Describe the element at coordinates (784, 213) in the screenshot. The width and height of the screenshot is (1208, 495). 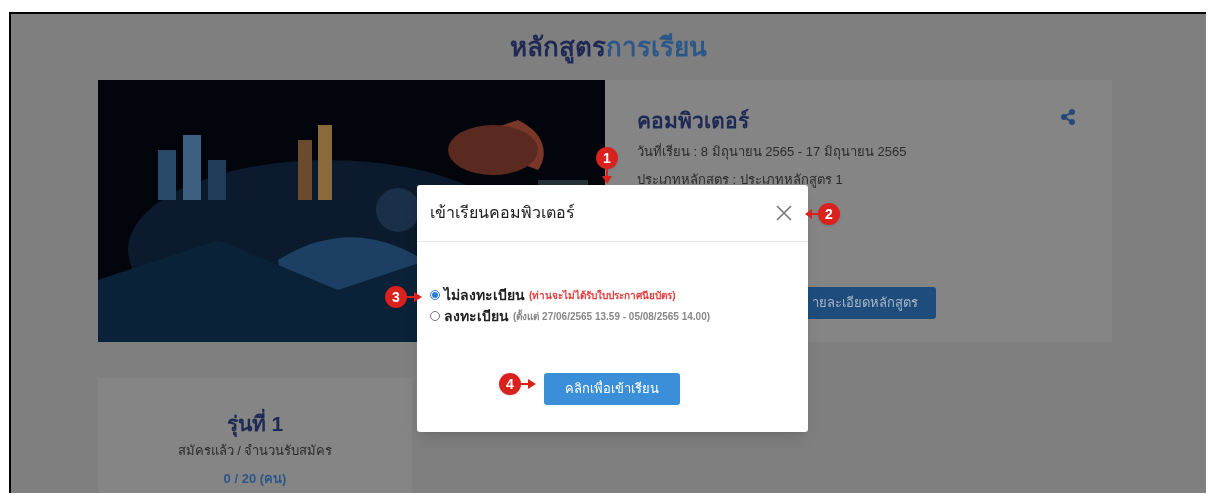
I see `close-button` at that location.